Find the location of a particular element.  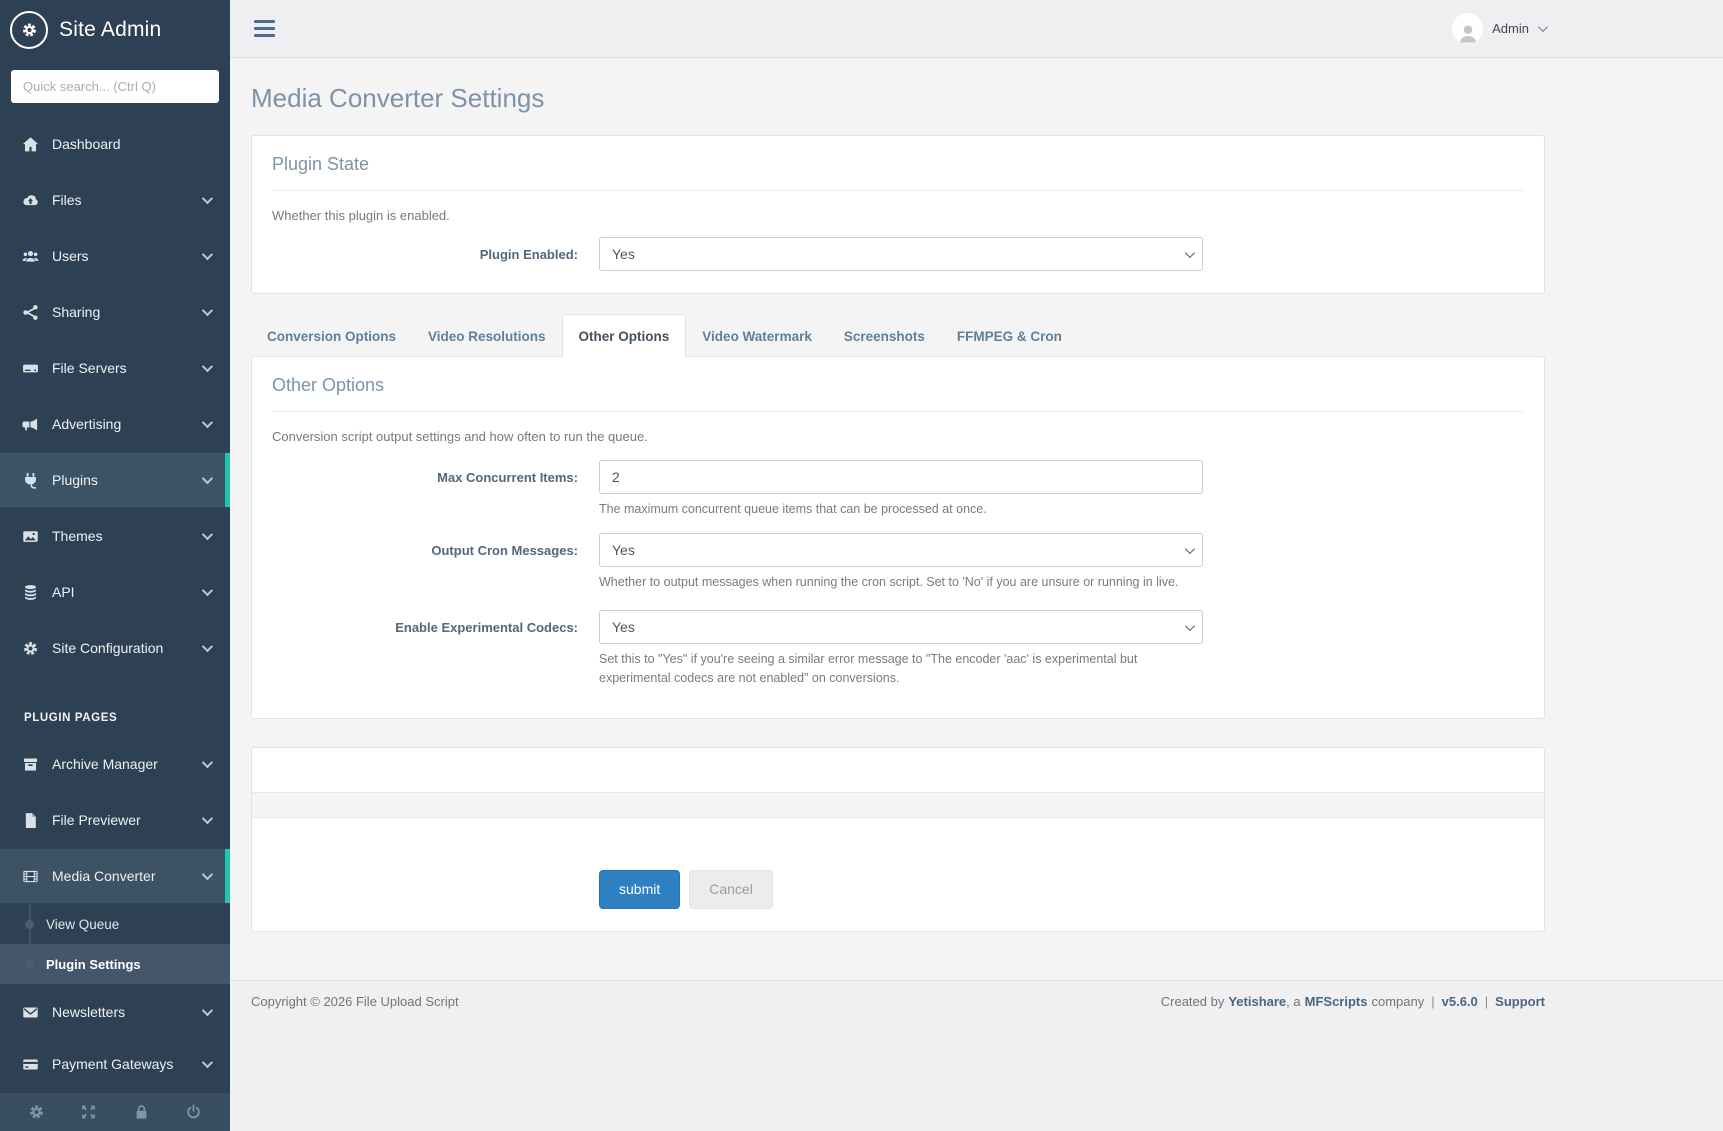

sidebar-item-dashboard: Dashboard is located at coordinates (115, 144).